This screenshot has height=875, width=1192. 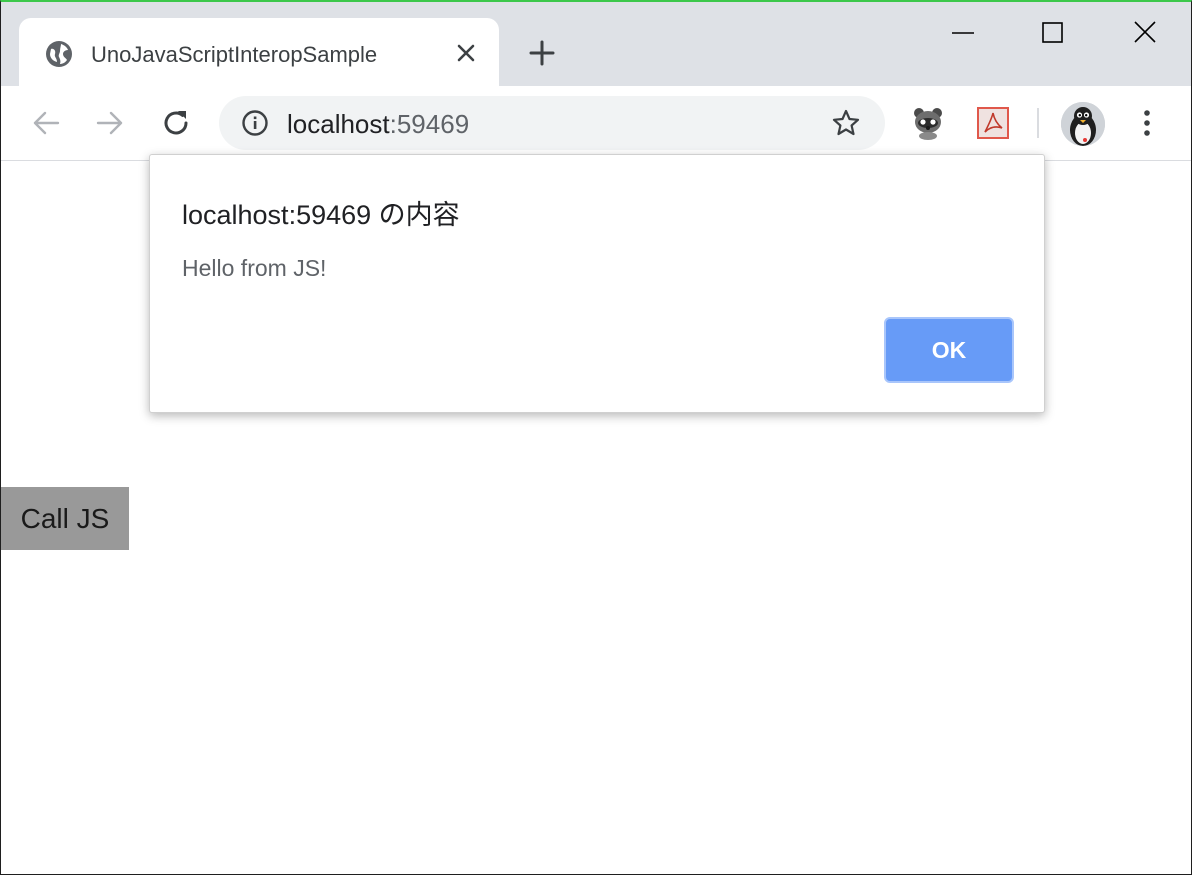 What do you see at coordinates (993, 123) in the screenshot?
I see `pdf-extension-icon` at bounding box center [993, 123].